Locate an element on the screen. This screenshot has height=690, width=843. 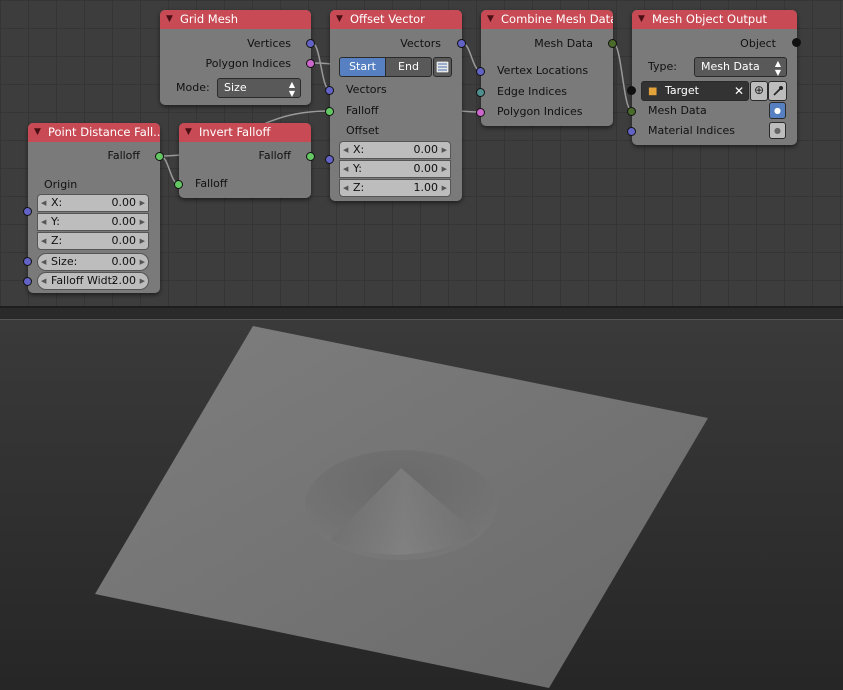
output-label-mesh-data: Mesh Data is located at coordinates (563, 43).